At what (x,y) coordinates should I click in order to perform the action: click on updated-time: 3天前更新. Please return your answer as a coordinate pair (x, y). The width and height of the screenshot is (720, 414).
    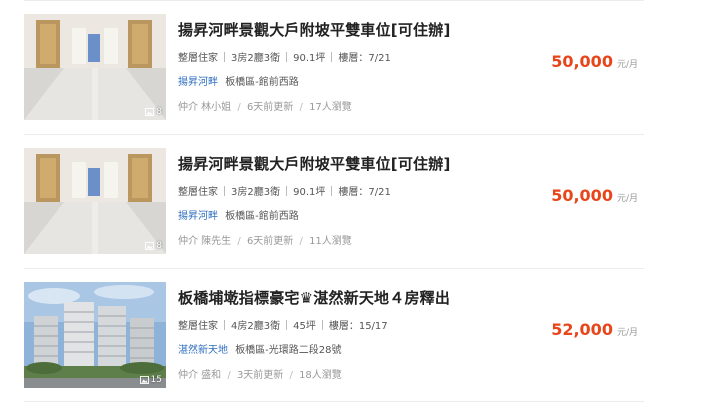
    Looking at the image, I should click on (260, 375).